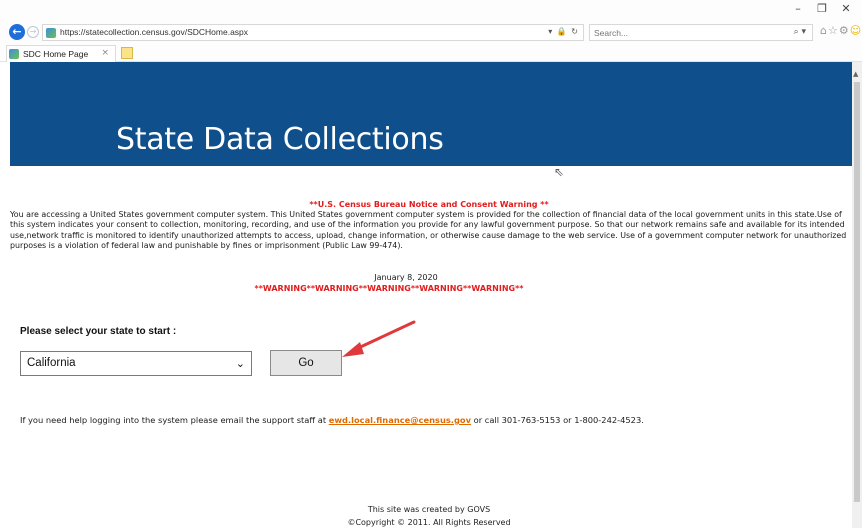 This screenshot has height=528, width=862. I want to click on close-button: ✕, so click(846, 8).